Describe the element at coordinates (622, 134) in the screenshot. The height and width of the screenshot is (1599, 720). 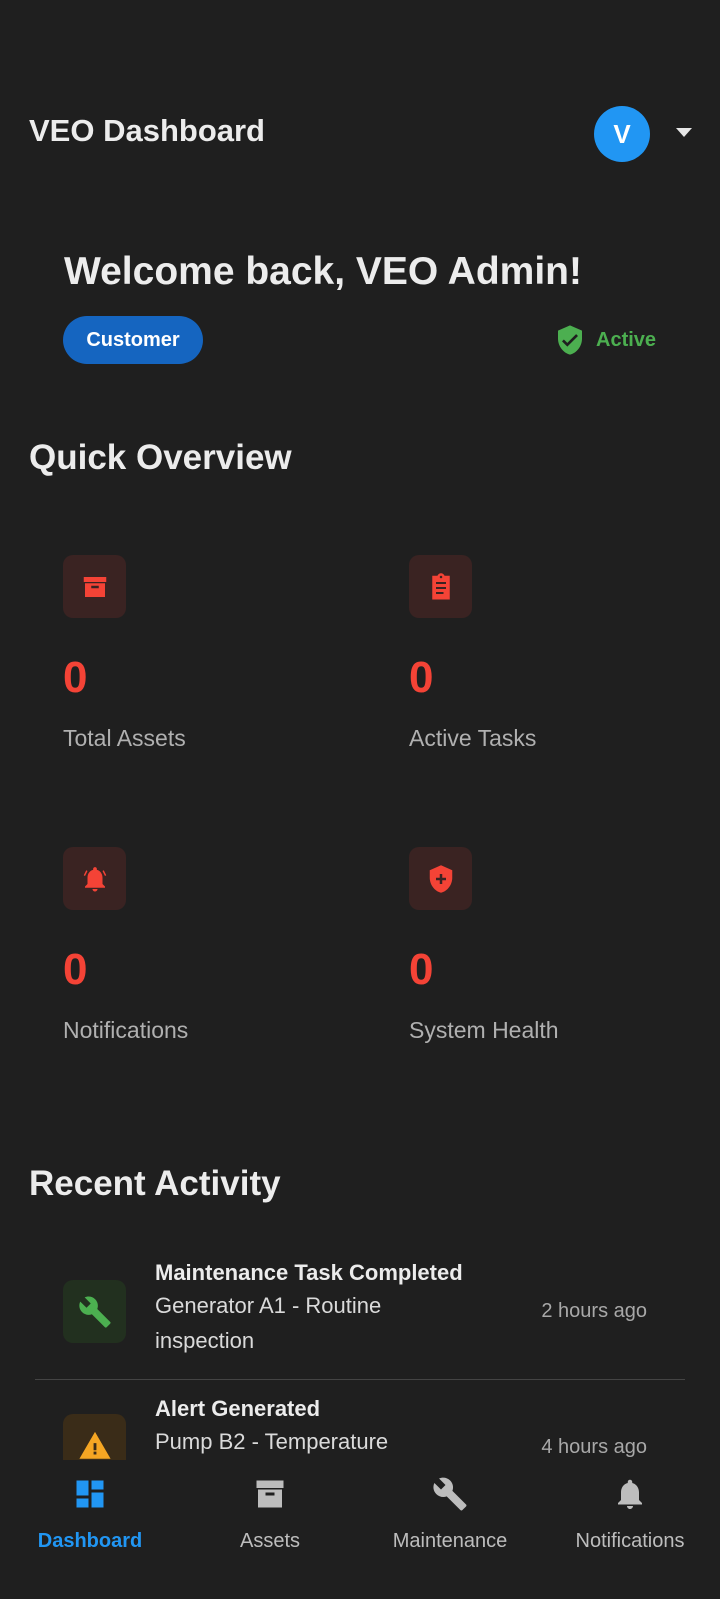
I see `avatar: V` at that location.